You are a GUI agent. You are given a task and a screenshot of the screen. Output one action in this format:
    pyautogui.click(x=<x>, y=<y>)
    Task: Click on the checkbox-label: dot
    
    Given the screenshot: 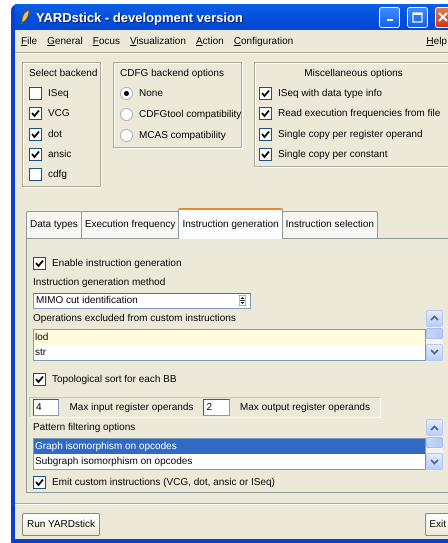 What is the action you would take?
    pyautogui.click(x=55, y=134)
    